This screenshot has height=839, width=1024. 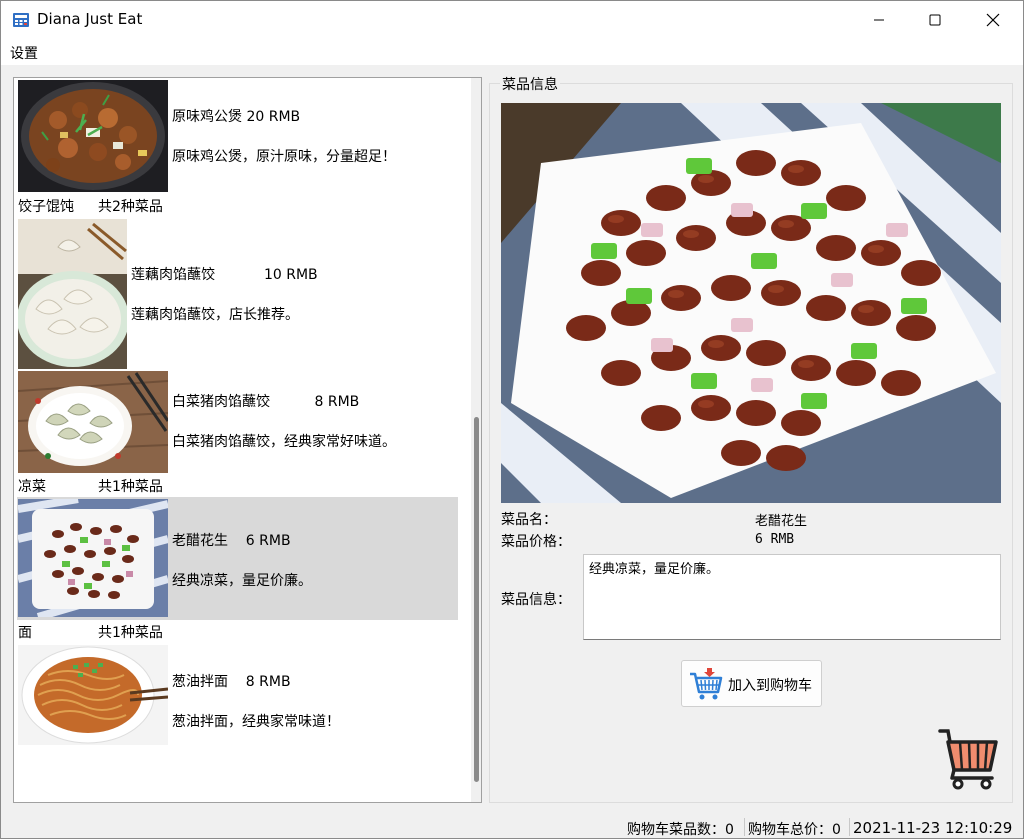 I want to click on dish-price-value: 6 RMB, so click(x=775, y=539).